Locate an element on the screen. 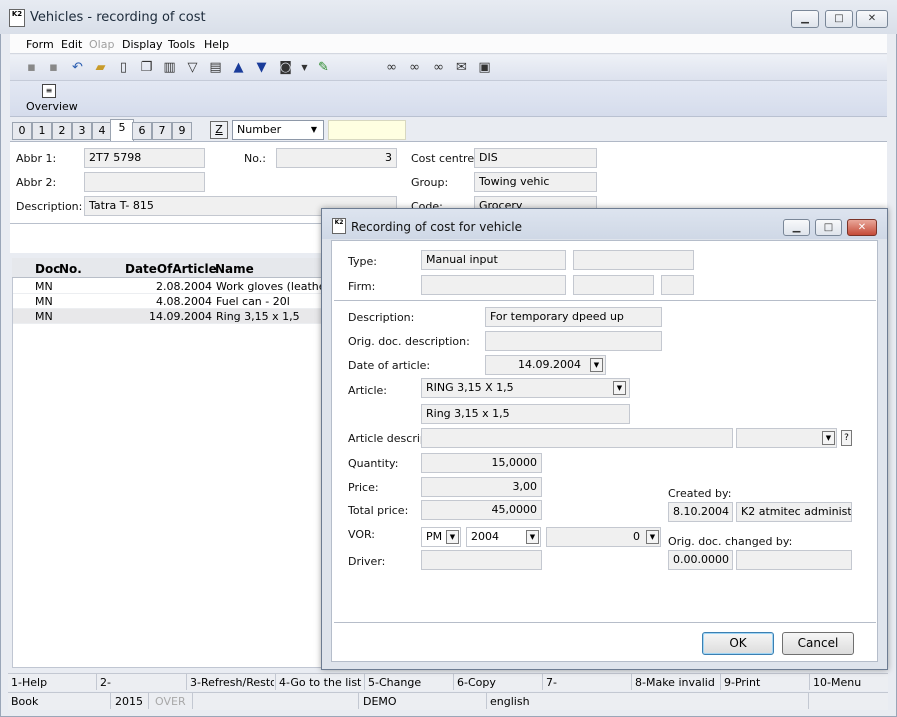 This screenshot has height=717, width=897. cell-date: 4.08.2004 is located at coordinates (184, 301).